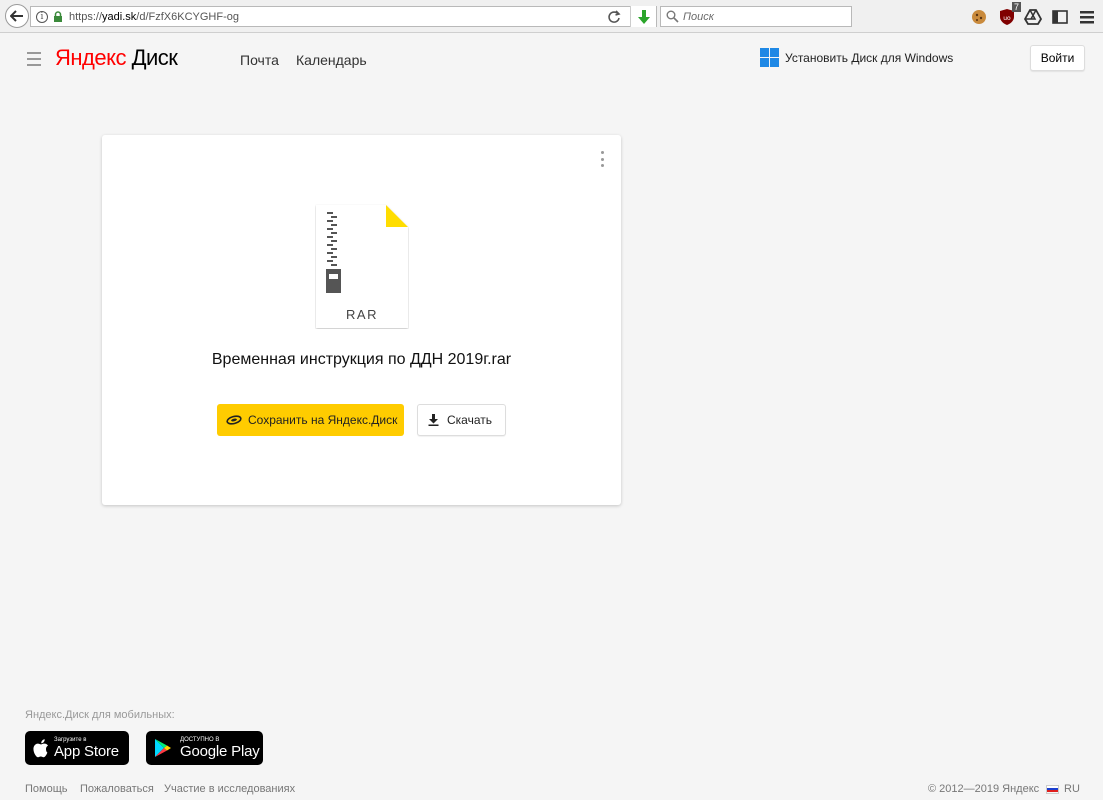  Describe the element at coordinates (343, 16) in the screenshot. I see `address-bar: i https://yadi.sk/d/FzfX6KCYGHF-og` at that location.